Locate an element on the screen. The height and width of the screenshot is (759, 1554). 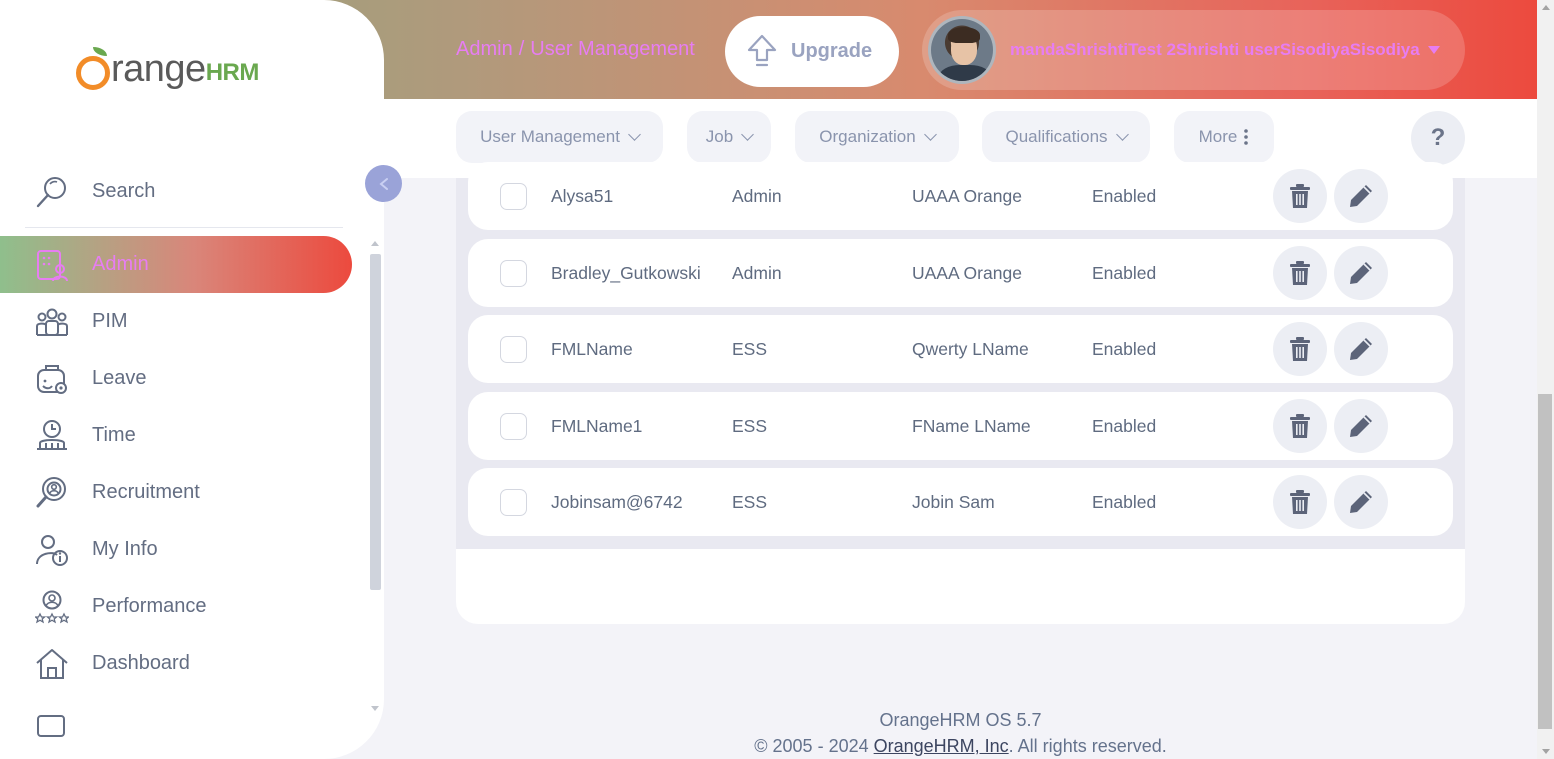
help-button: ? is located at coordinates (1438, 138).